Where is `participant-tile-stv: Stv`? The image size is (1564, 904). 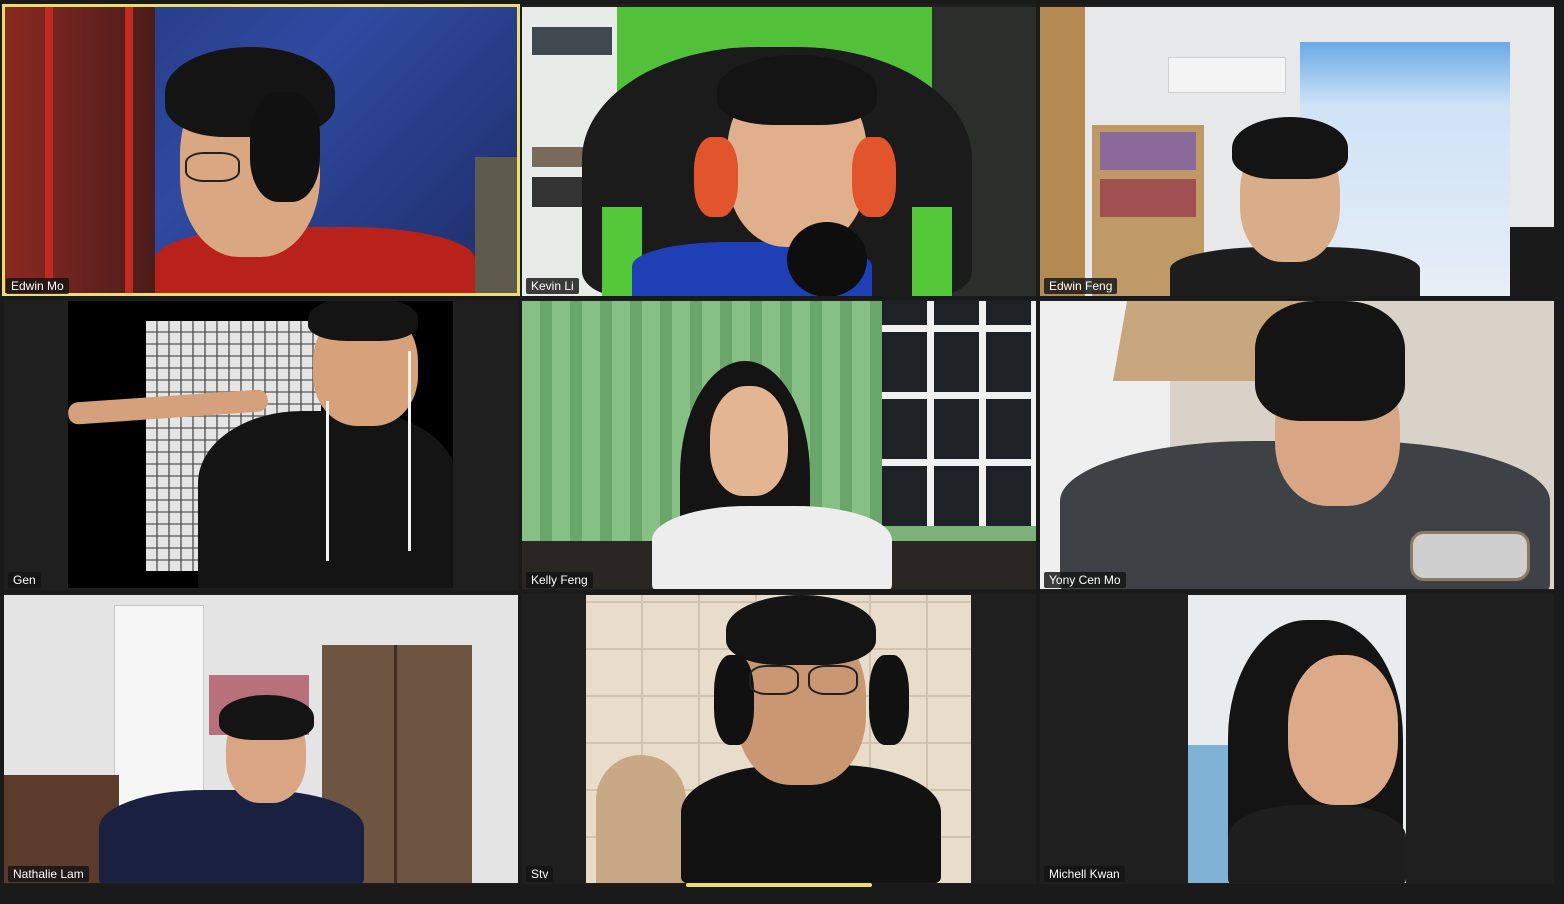
participant-tile-stv: Stv is located at coordinates (779, 739).